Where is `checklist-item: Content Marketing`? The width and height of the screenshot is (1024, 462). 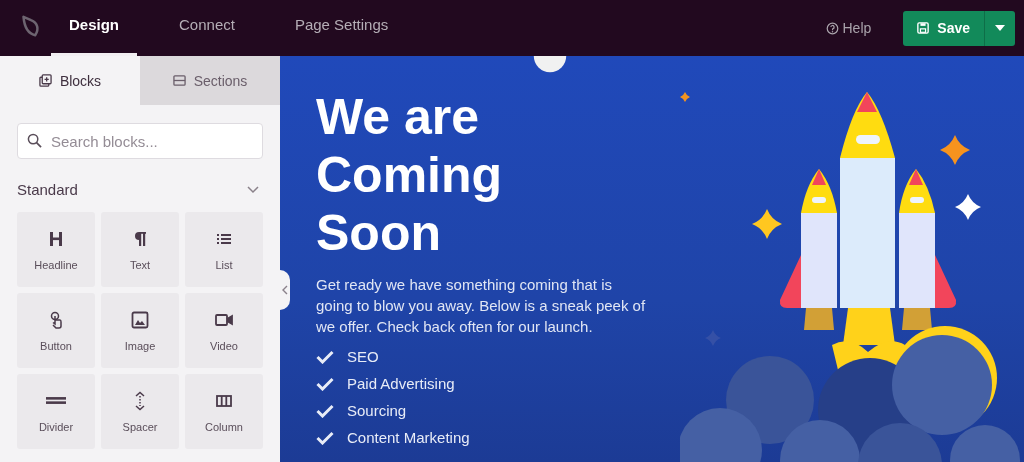 checklist-item: Content Marketing is located at coordinates (408, 437).